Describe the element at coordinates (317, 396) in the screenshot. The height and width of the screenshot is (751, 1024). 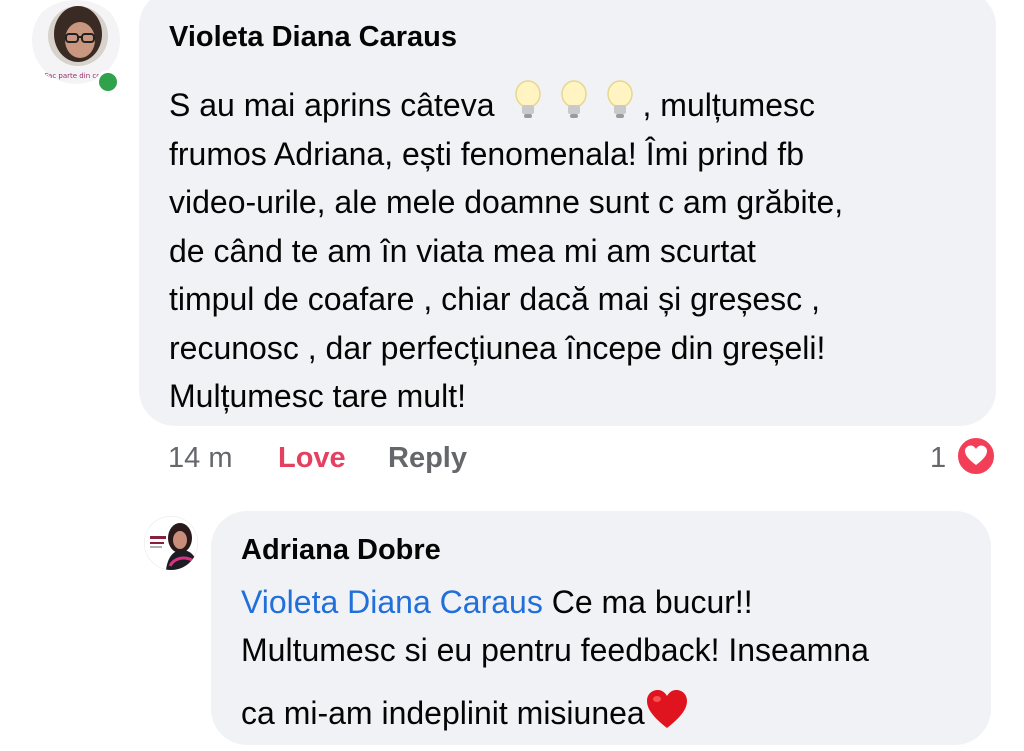
I see `comment-line-7: Mulțumesc tare mult!` at that location.